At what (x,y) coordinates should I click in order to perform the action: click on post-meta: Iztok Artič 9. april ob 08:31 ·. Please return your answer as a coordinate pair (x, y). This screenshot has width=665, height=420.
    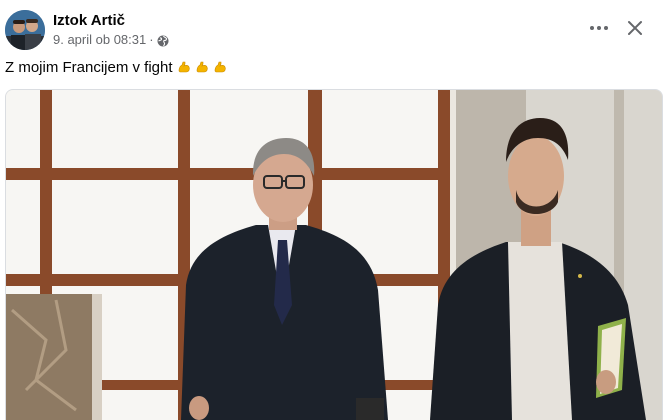
    Looking at the image, I should click on (111, 30).